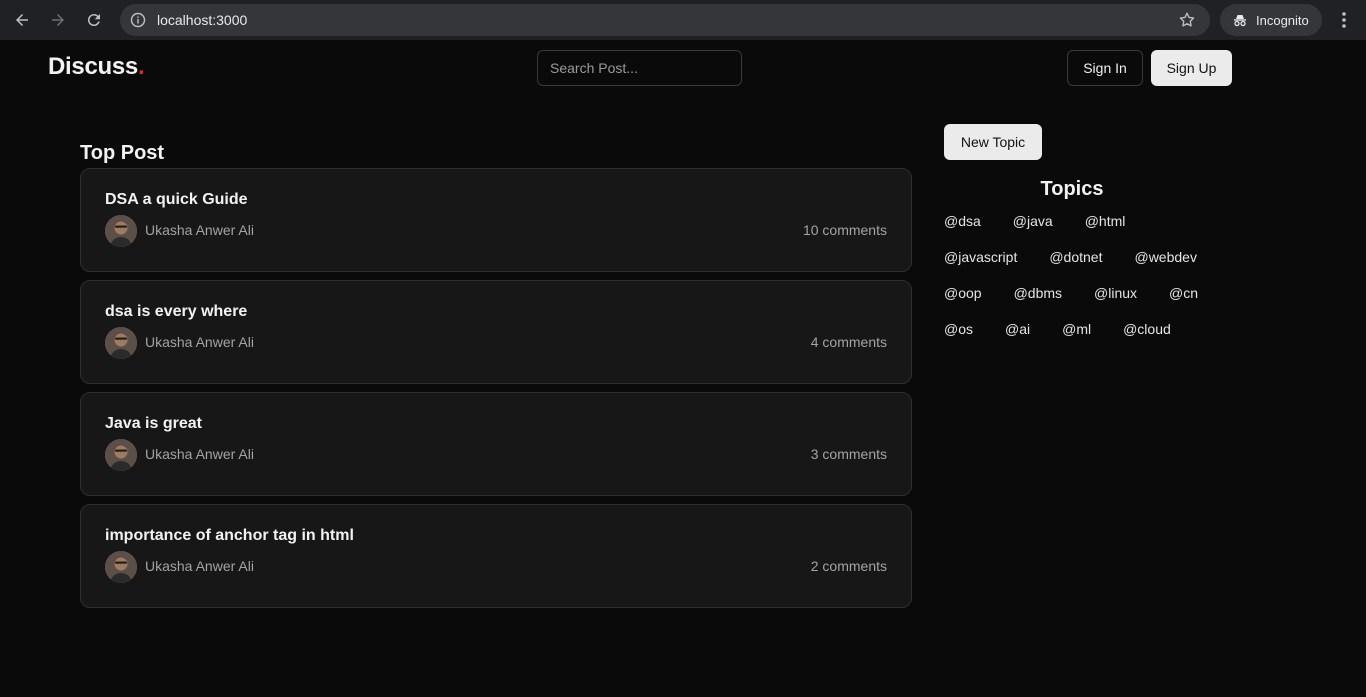 The image size is (1366, 697). Describe the element at coordinates (848, 566) in the screenshot. I see `post-comments: 2 comments` at that location.